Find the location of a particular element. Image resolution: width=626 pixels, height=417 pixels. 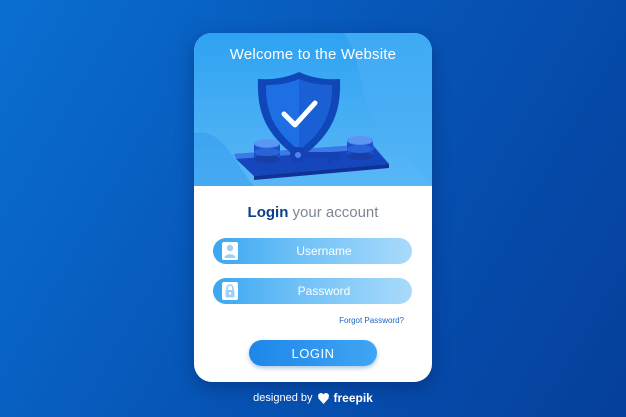

username-input is located at coordinates (324, 251).